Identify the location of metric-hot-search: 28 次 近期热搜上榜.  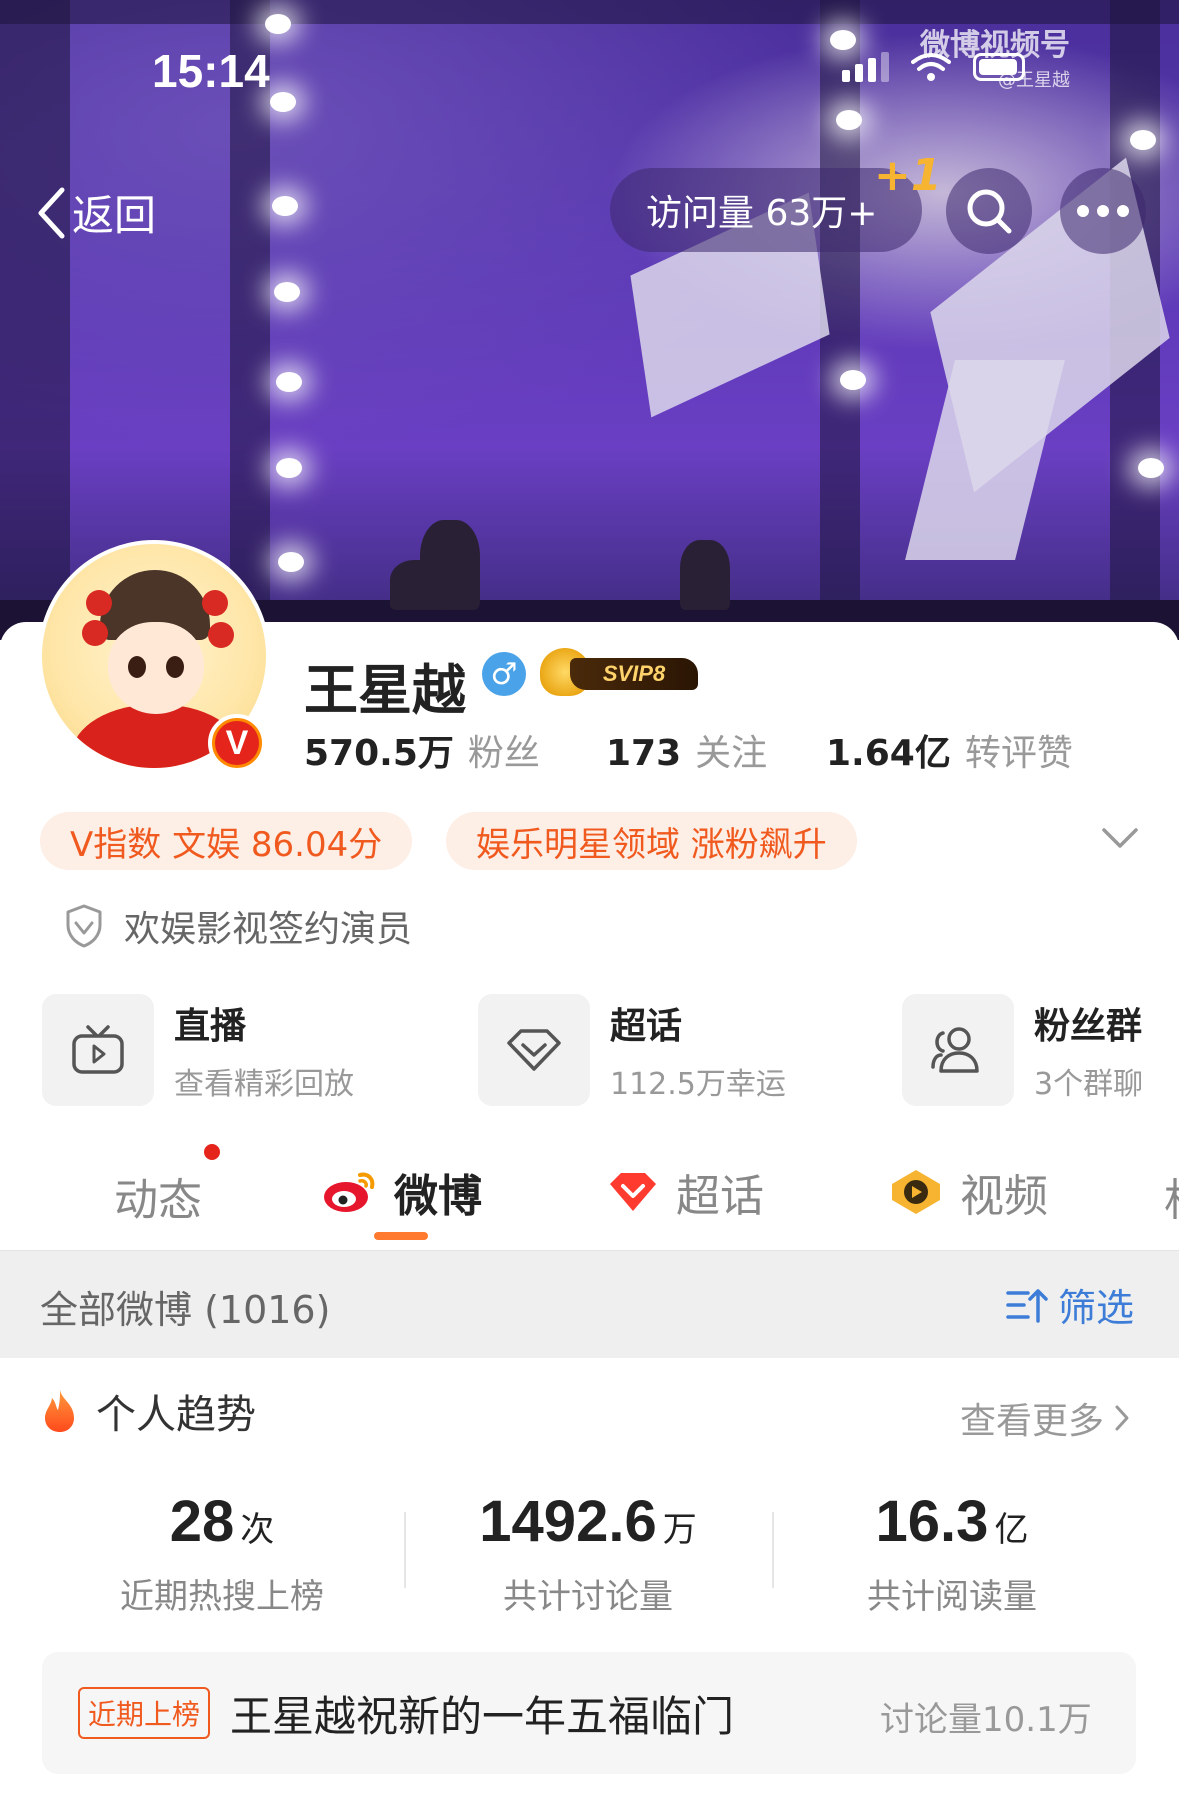
(222, 1553).